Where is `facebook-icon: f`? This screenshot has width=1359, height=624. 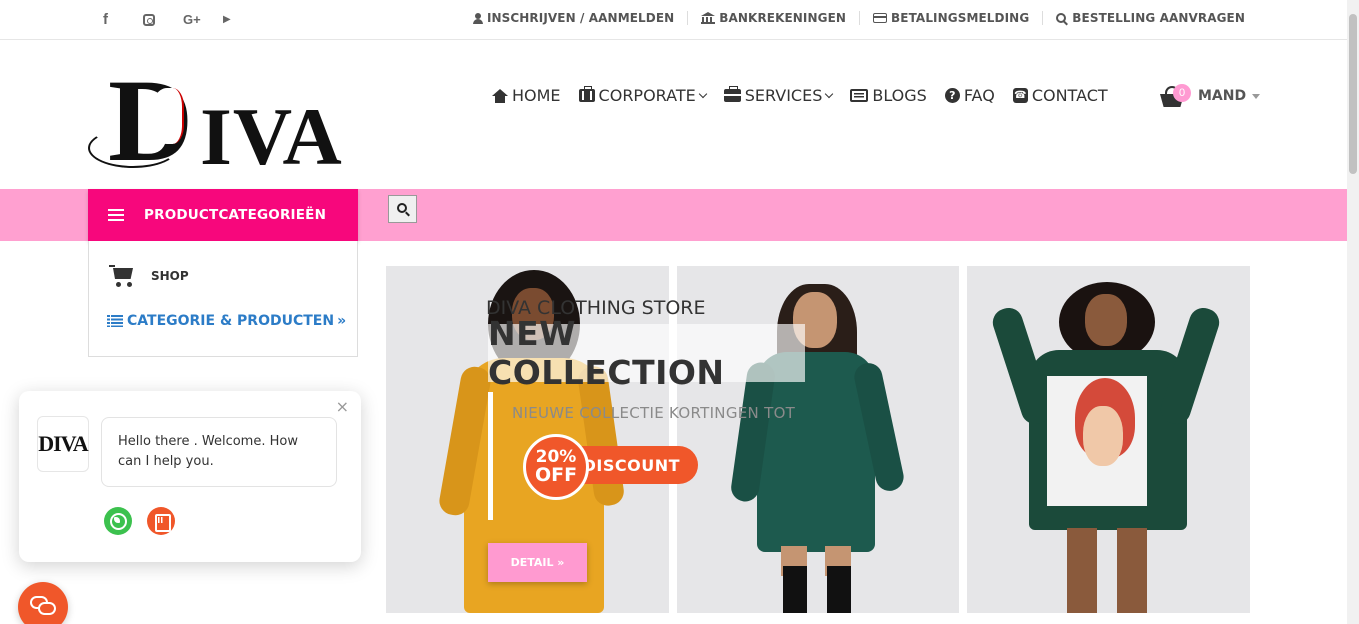 facebook-icon: f is located at coordinates (123, 20).